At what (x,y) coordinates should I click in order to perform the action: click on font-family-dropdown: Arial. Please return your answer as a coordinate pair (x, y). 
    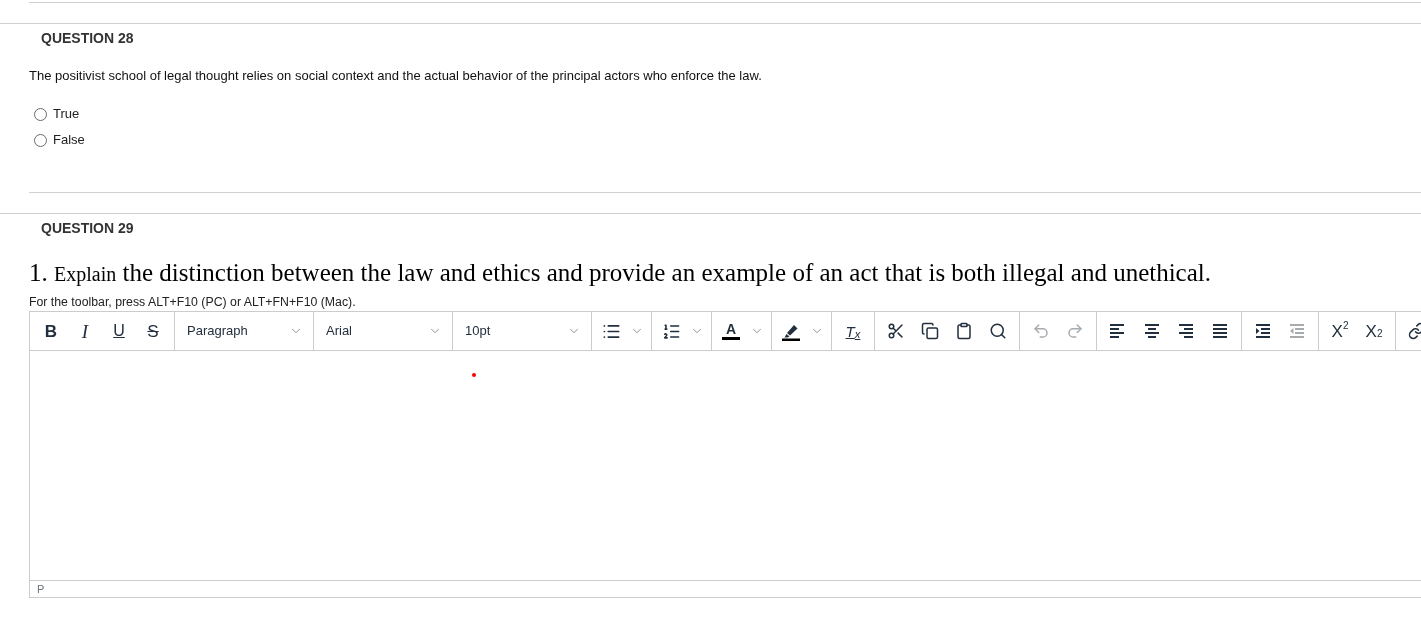
    Looking at the image, I should click on (383, 331).